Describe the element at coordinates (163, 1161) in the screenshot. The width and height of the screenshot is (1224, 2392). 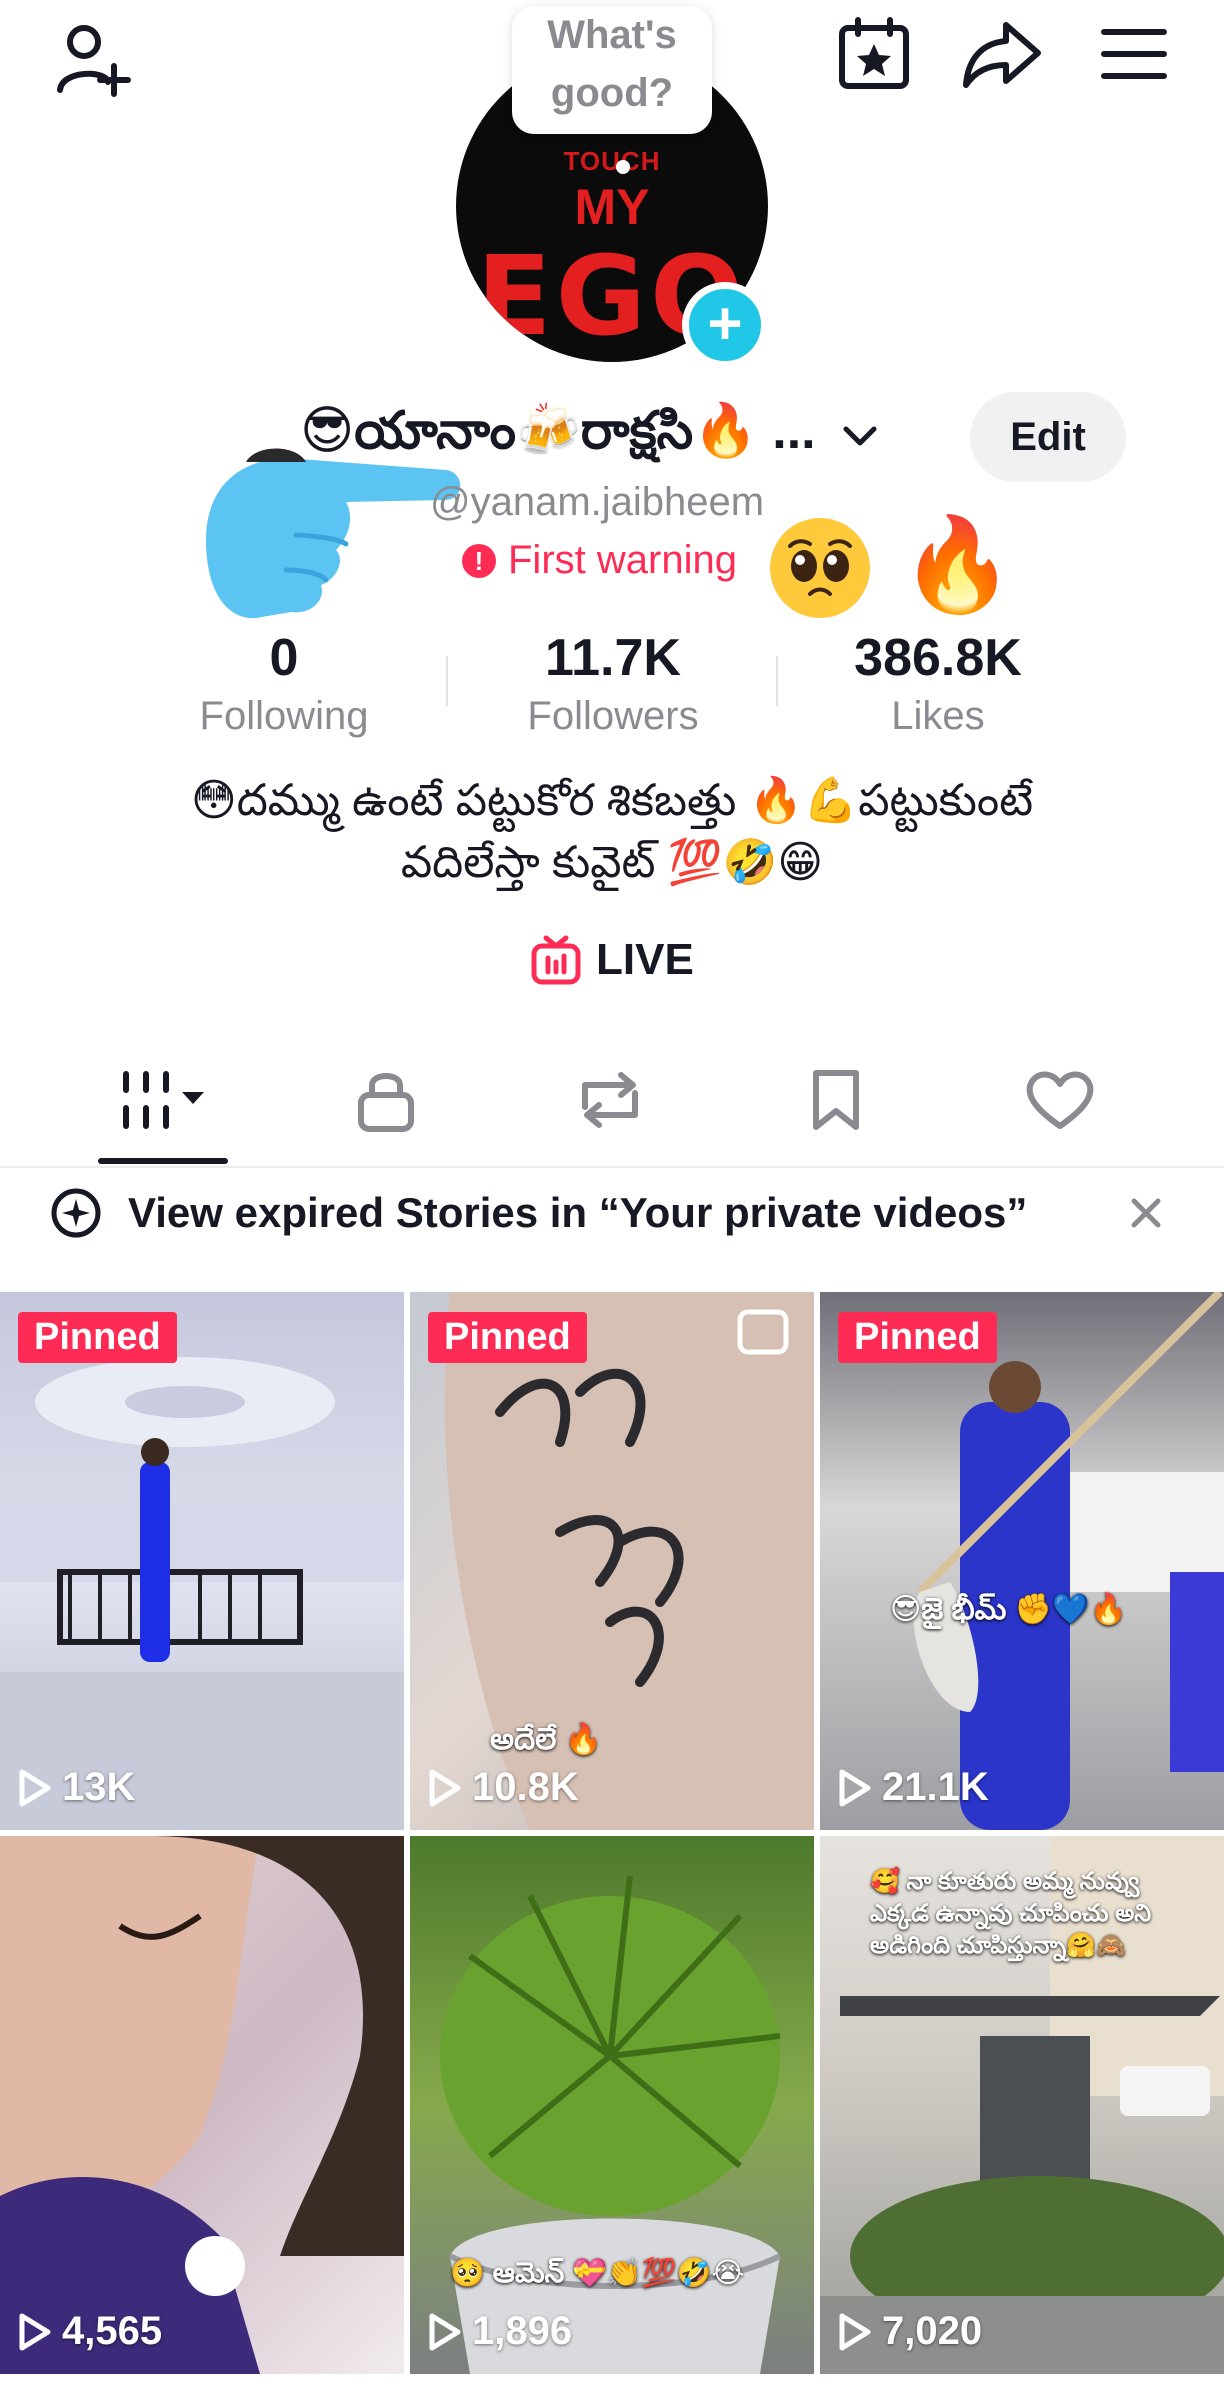
I see `active-tab-indicator` at that location.